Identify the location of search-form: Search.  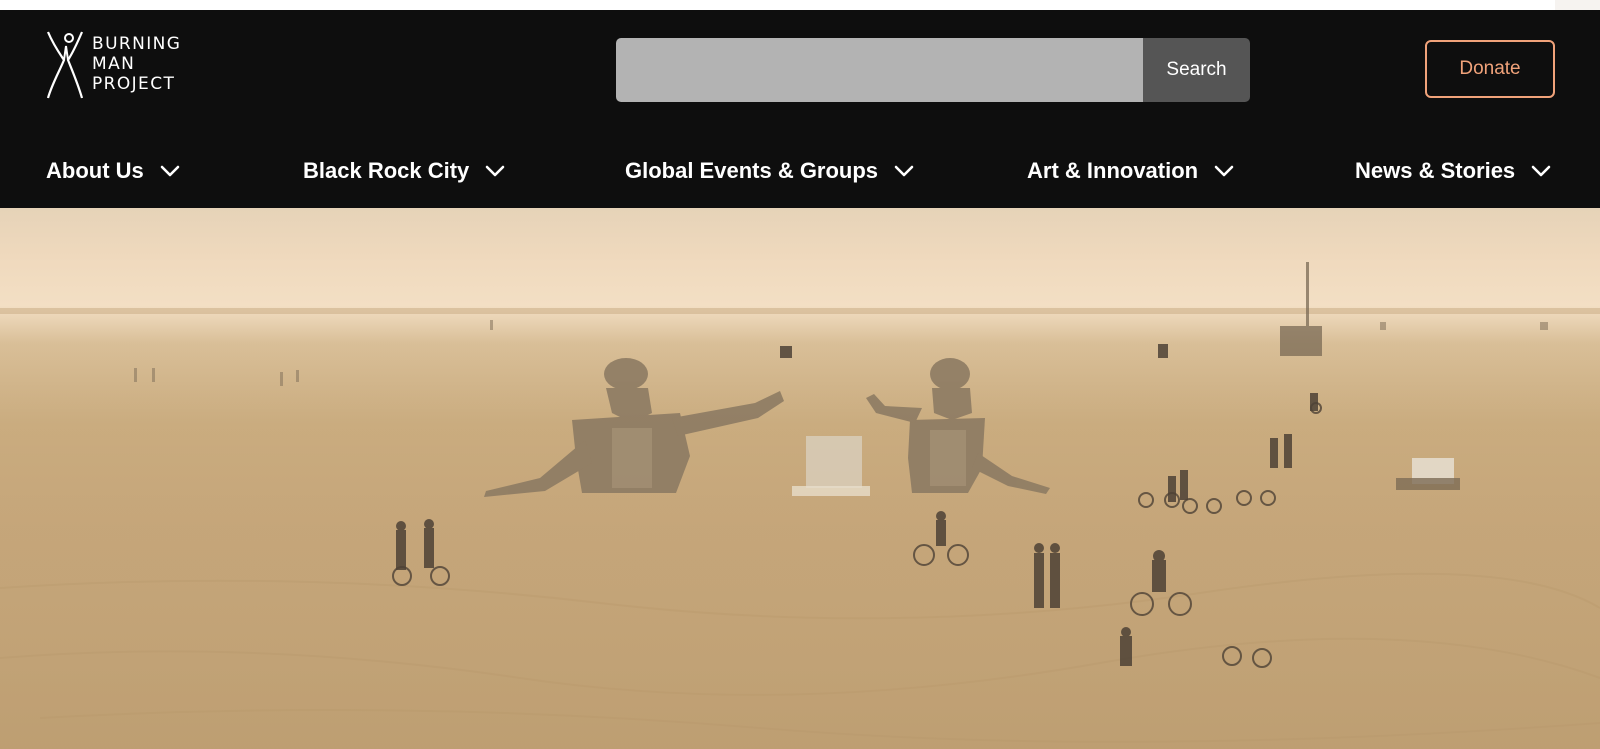
(933, 70).